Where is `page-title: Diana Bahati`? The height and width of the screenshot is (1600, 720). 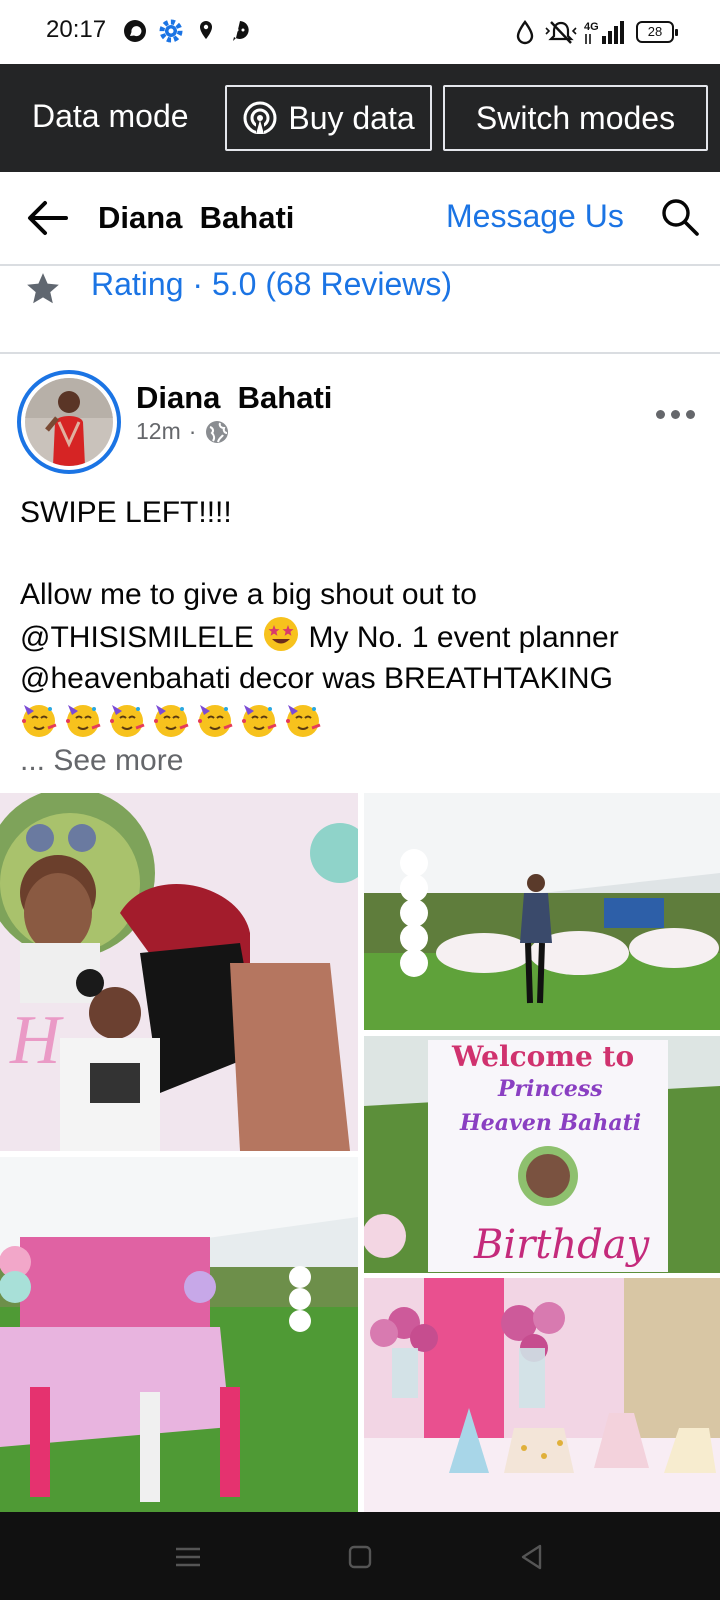
page-title: Diana Bahati is located at coordinates (196, 217).